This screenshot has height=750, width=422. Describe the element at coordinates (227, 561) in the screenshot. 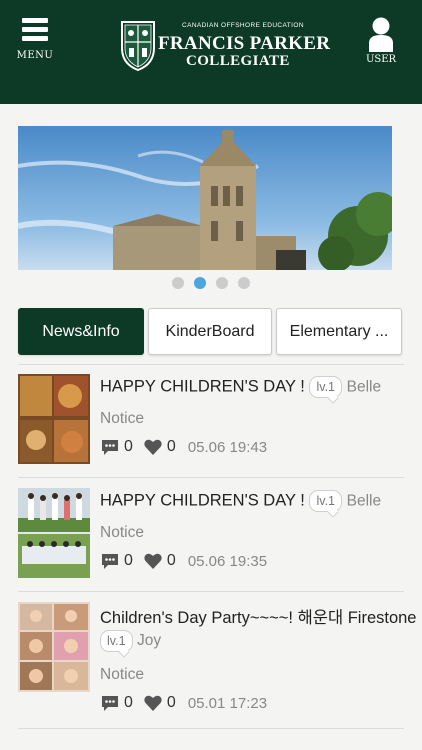

I see `post-date: 05.06 19:35` at that location.